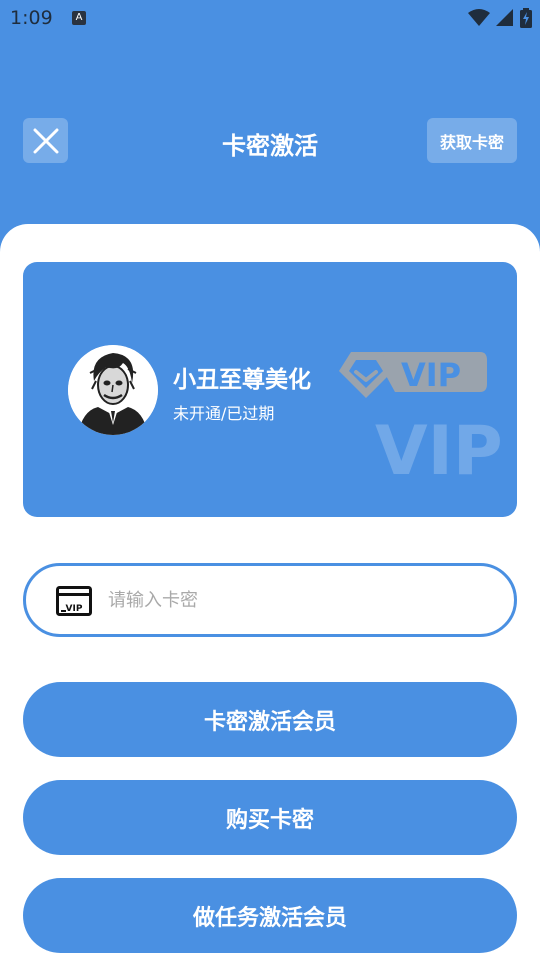 The width and height of the screenshot is (540, 960). Describe the element at coordinates (270, 142) in the screenshot. I see `header: 卡密激活 获取卡密` at that location.